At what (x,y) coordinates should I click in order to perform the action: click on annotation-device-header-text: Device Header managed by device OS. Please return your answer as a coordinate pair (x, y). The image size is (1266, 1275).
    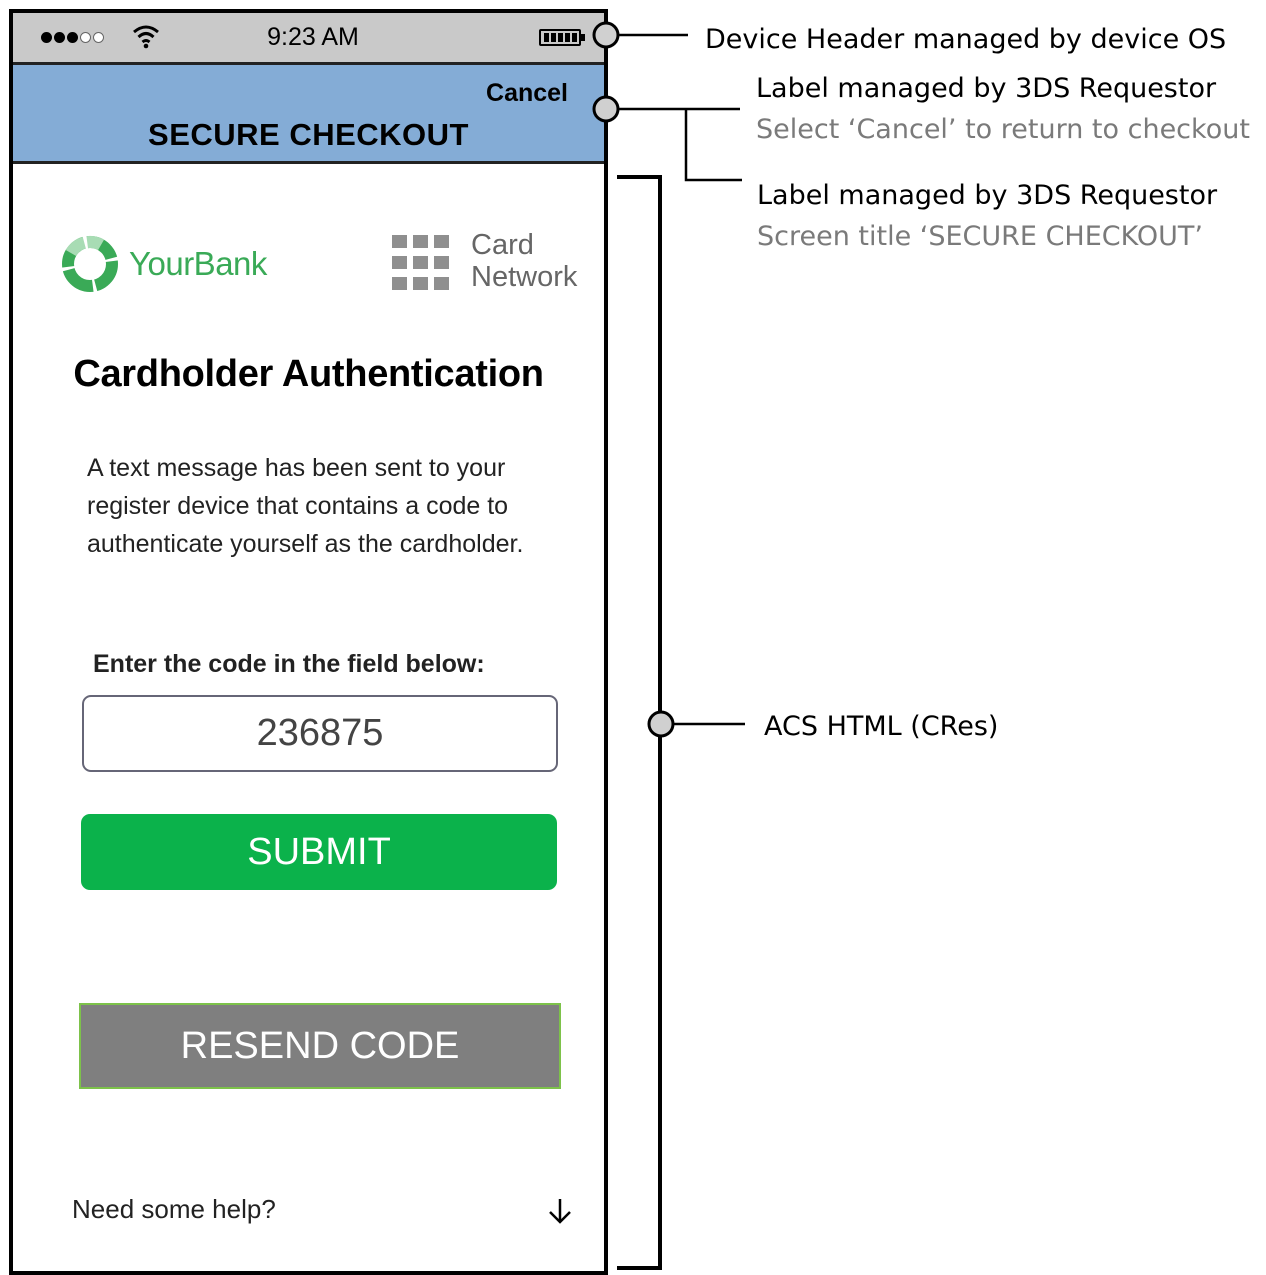
    Looking at the image, I should click on (966, 39).